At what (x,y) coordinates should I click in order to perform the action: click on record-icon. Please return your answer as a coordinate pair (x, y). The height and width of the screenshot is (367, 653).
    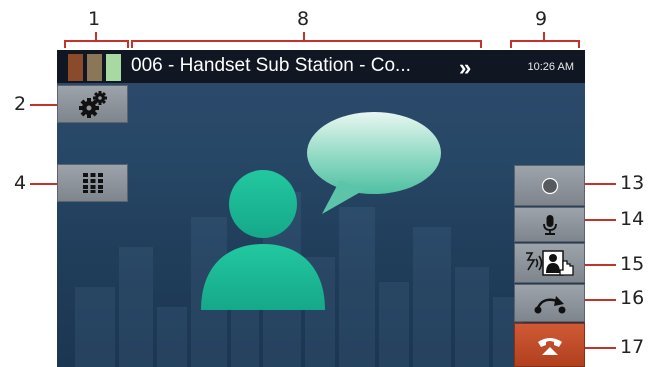
    Looking at the image, I should click on (549, 185).